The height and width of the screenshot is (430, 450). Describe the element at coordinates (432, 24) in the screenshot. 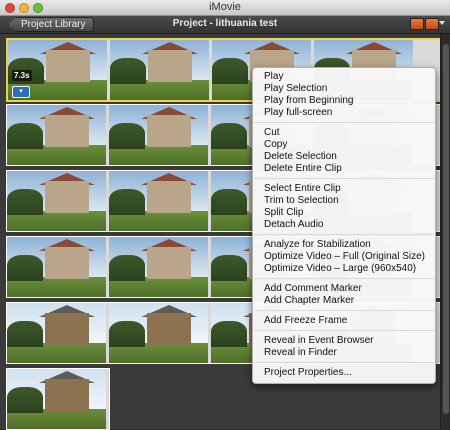

I see `project-theme-icon` at that location.